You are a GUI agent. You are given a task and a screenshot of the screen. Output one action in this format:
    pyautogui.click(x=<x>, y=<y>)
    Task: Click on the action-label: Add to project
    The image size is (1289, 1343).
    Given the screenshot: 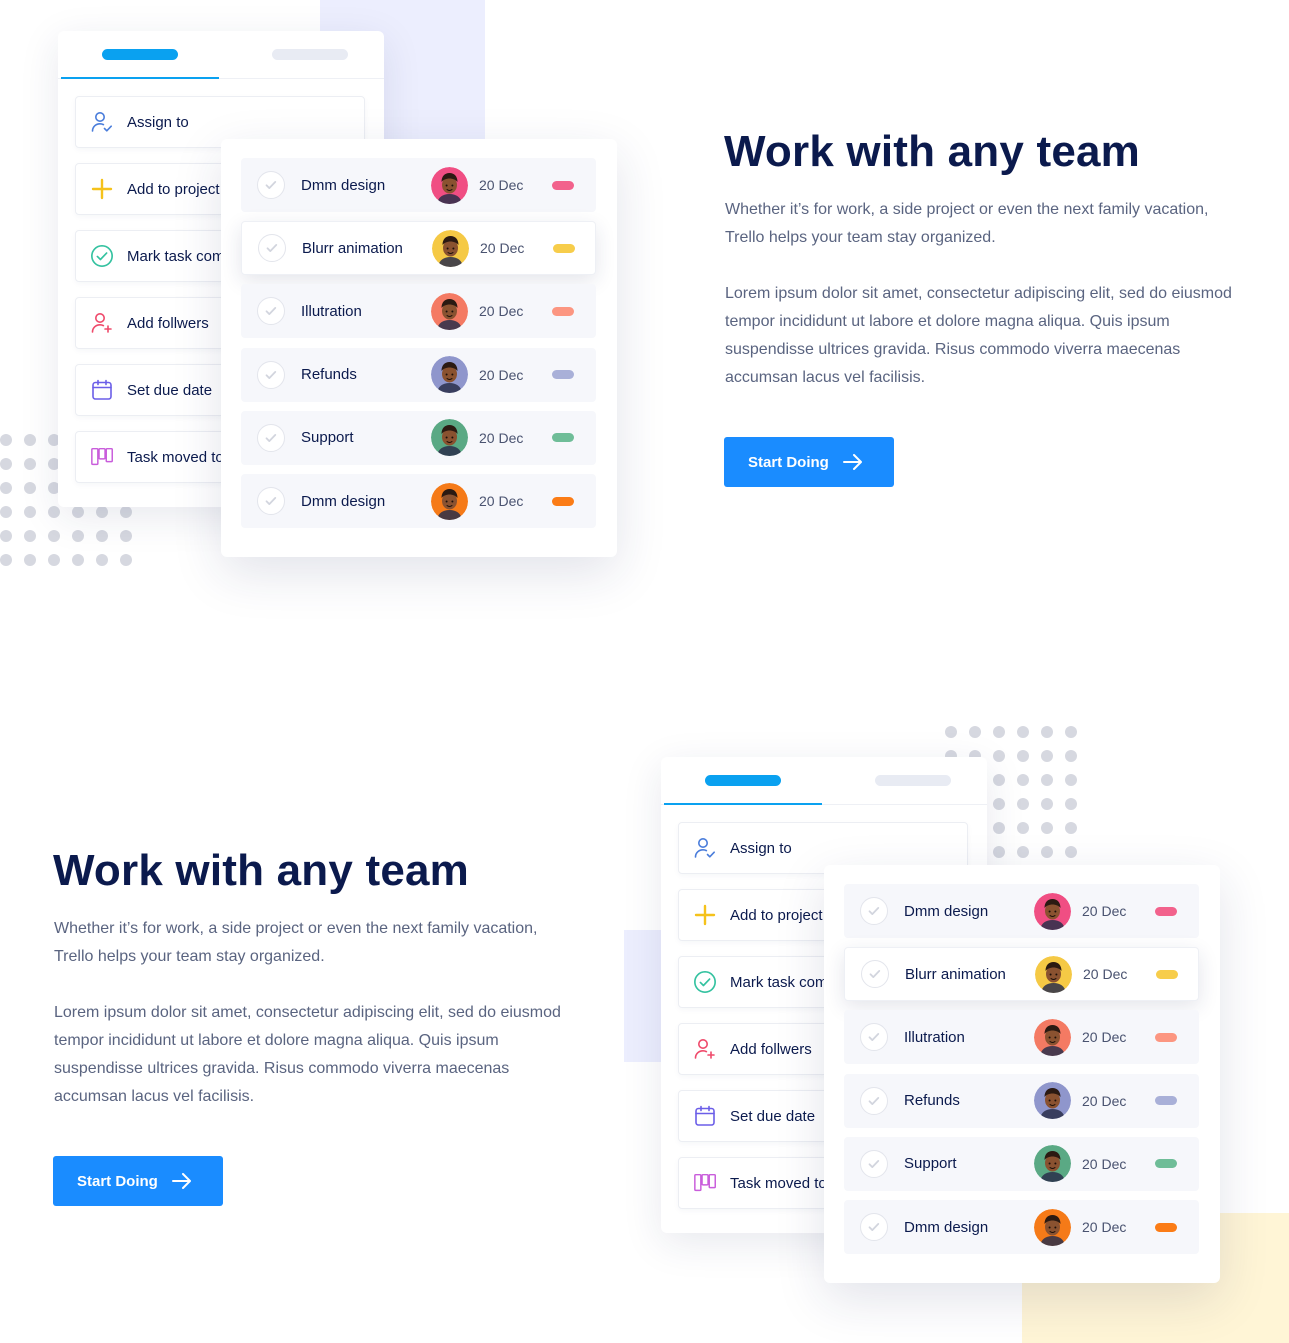 What is the action you would take?
    pyautogui.click(x=776, y=915)
    